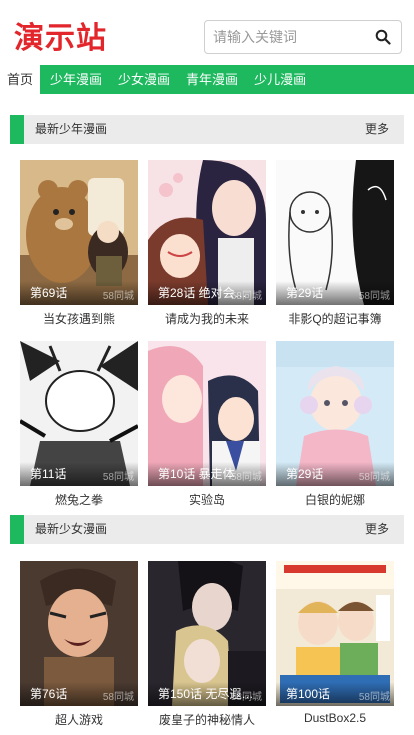 The height and width of the screenshot is (735, 414). I want to click on comic-card: 第29话 58同城 非影Q的超记事簿, so click(335, 243).